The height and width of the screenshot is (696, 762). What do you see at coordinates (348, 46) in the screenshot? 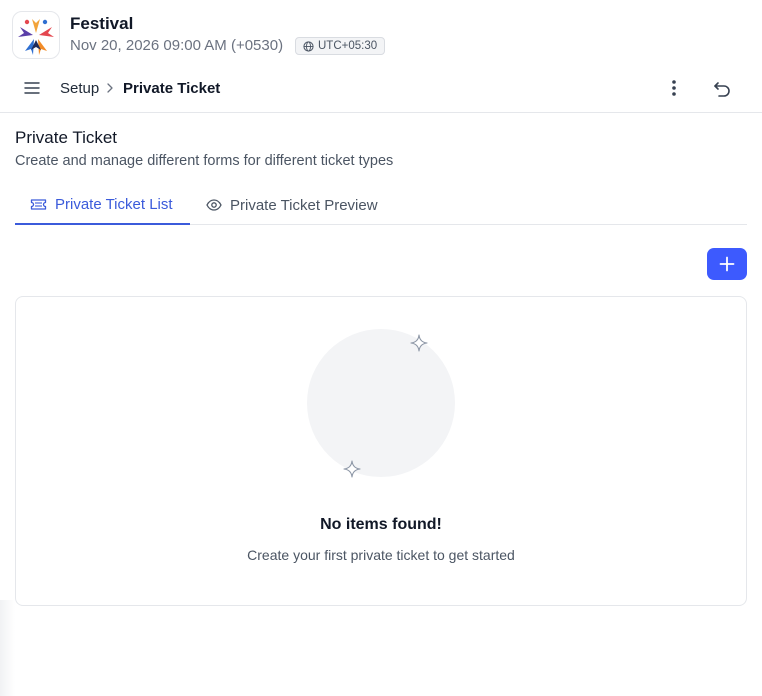
I see `timezone-label: UTC+05:30` at bounding box center [348, 46].